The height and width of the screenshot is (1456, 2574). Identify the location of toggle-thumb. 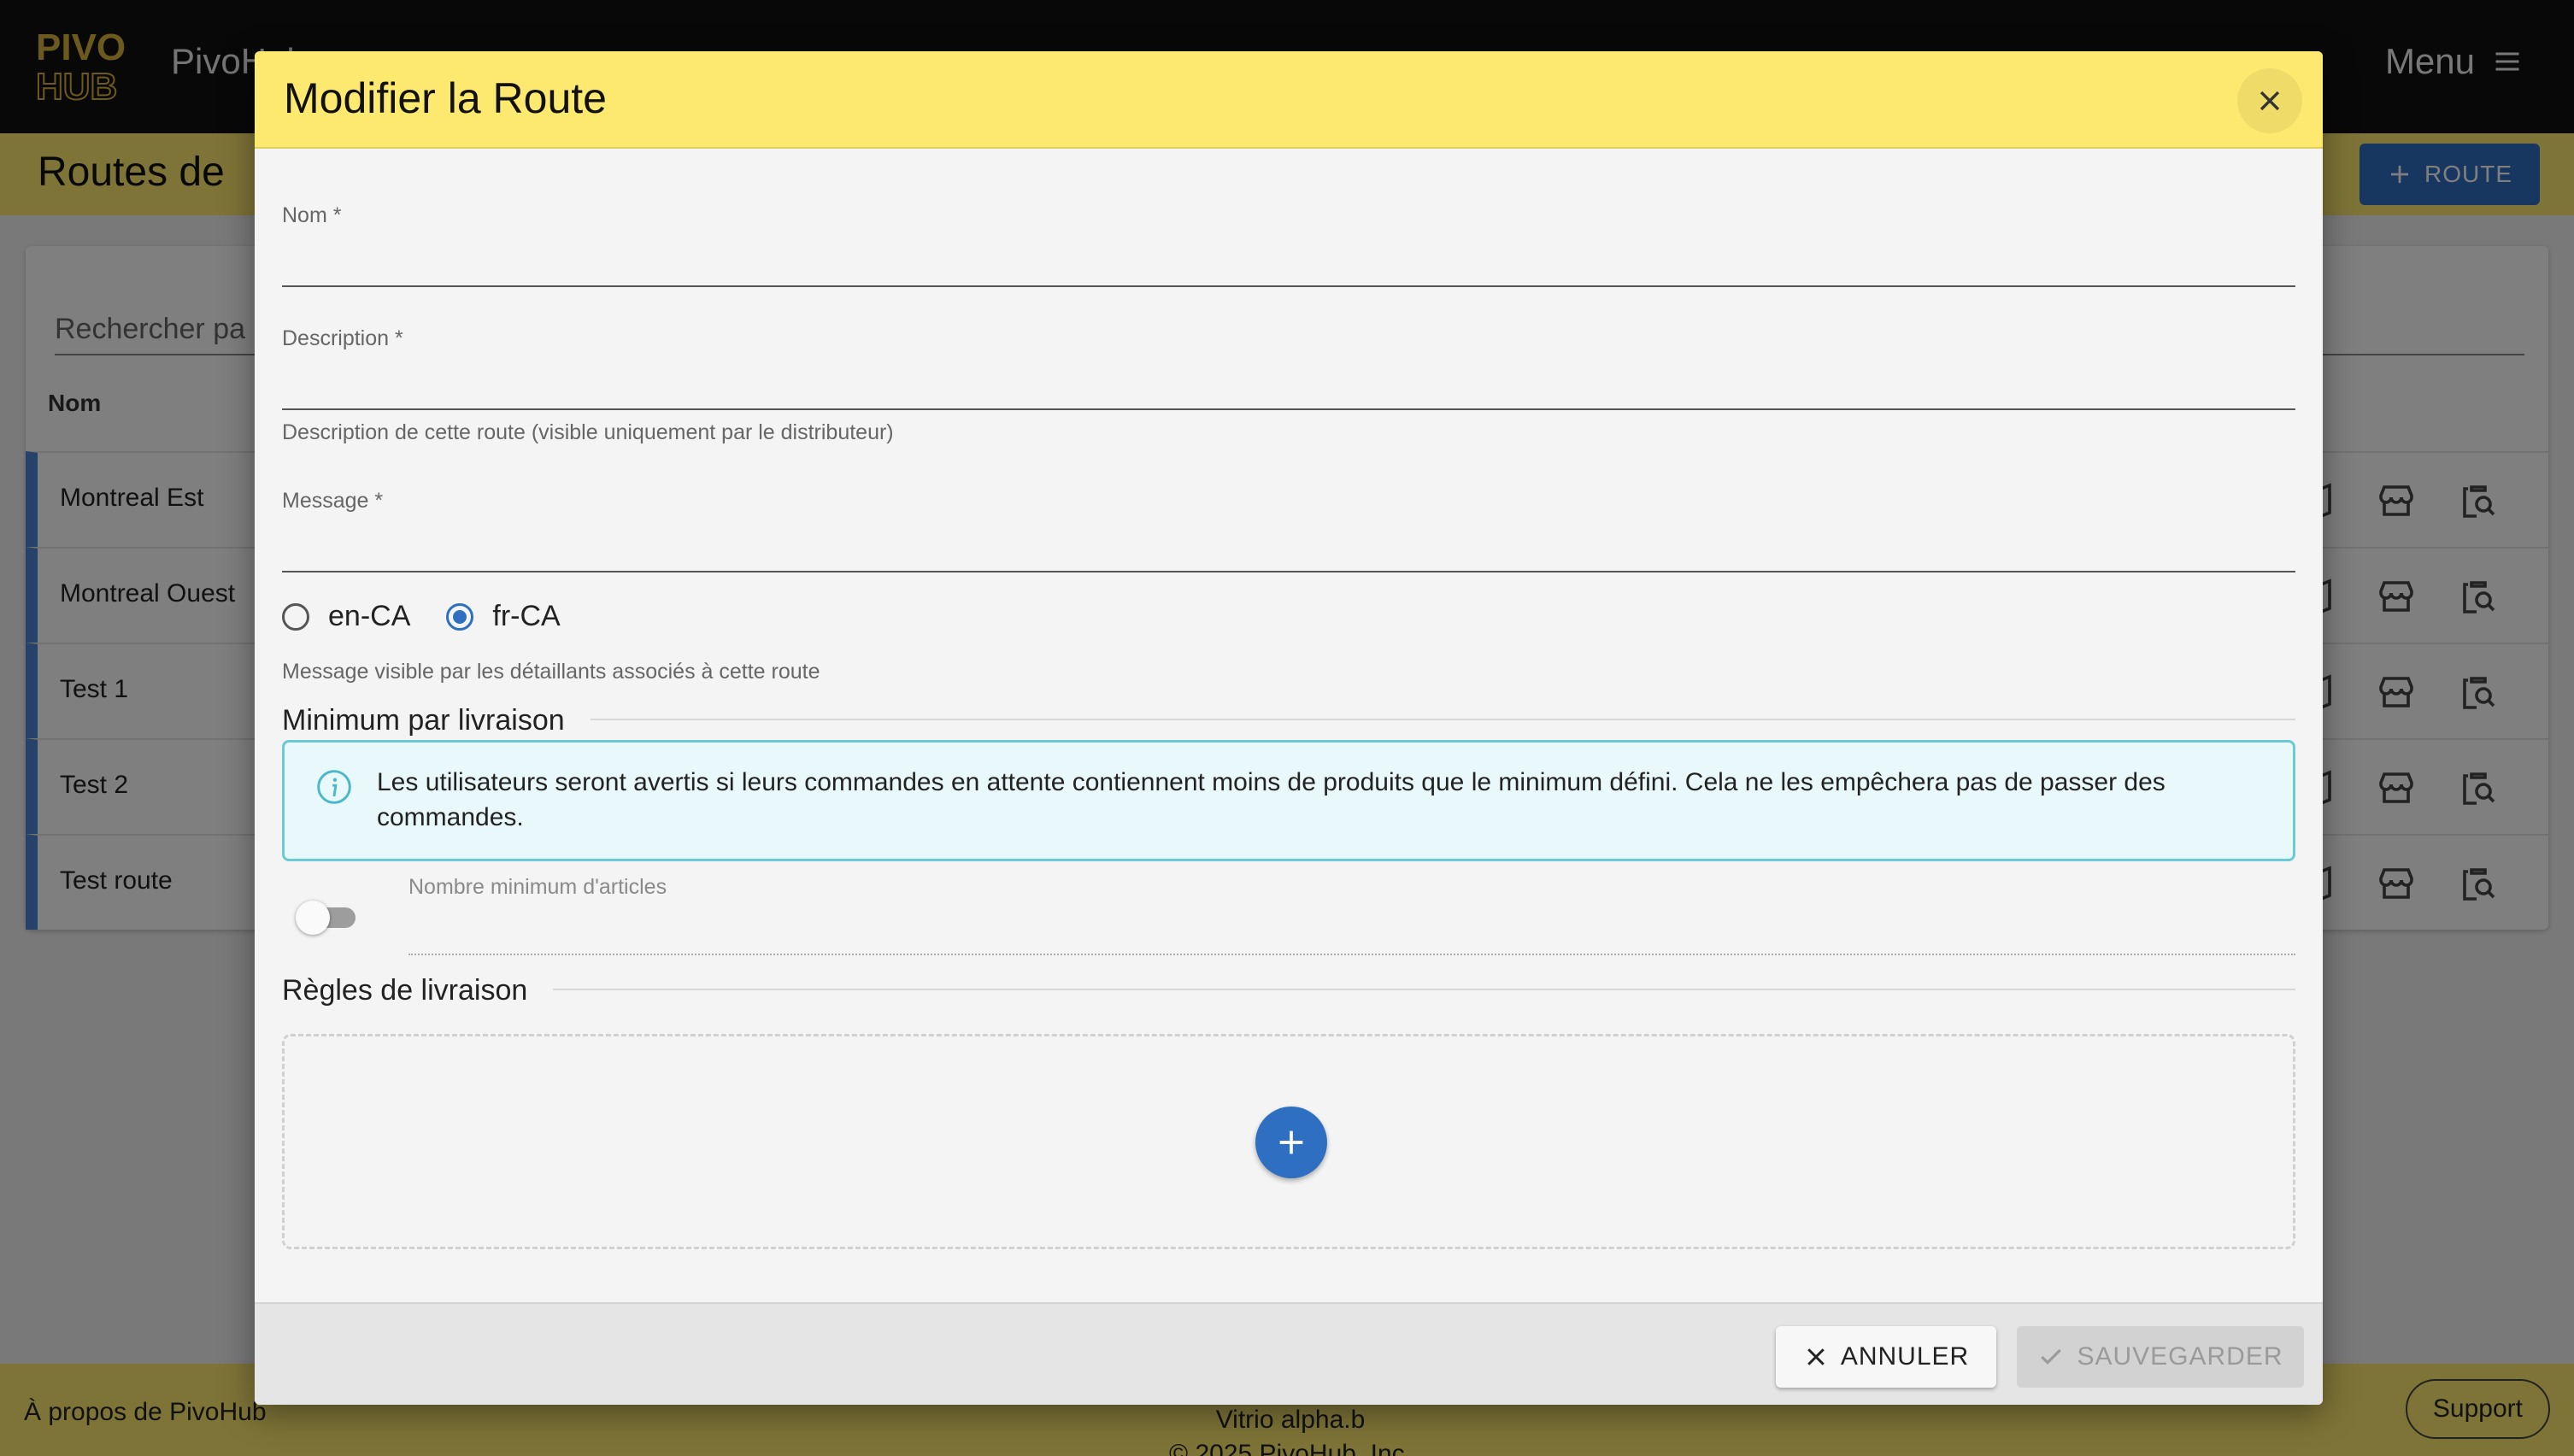
(313, 918).